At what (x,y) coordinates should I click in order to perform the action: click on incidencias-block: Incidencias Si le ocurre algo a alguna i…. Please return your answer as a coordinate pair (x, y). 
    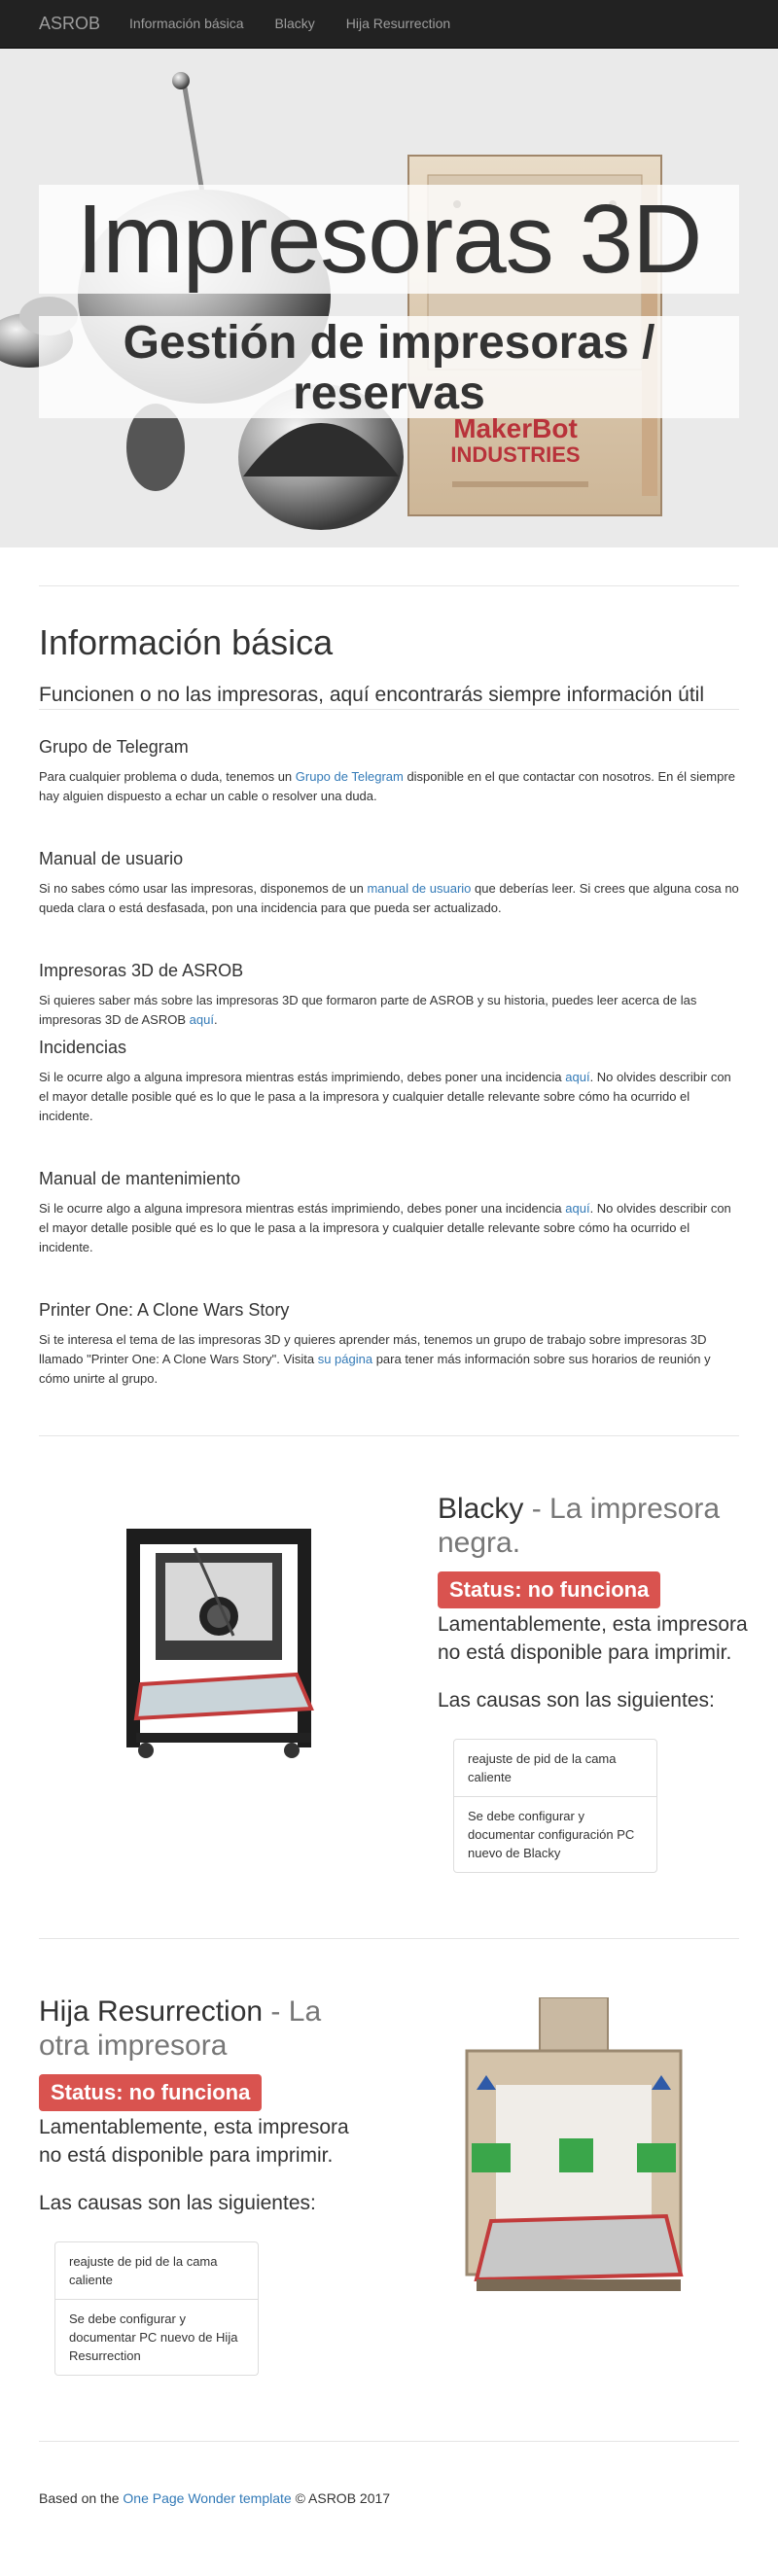
    Looking at the image, I should click on (389, 1081).